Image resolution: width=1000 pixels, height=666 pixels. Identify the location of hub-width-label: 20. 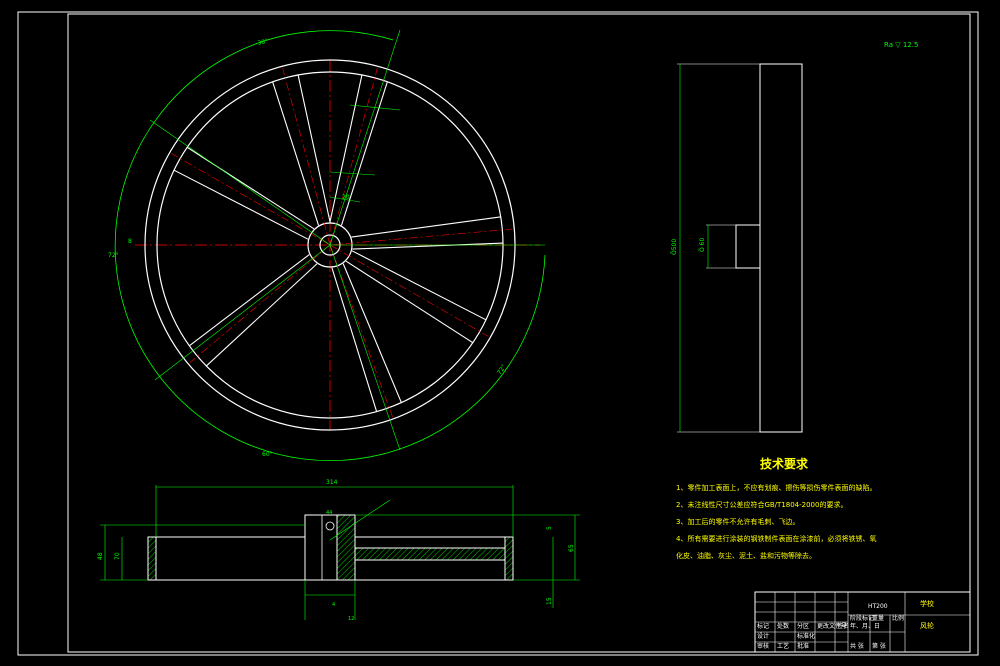
(346, 197).